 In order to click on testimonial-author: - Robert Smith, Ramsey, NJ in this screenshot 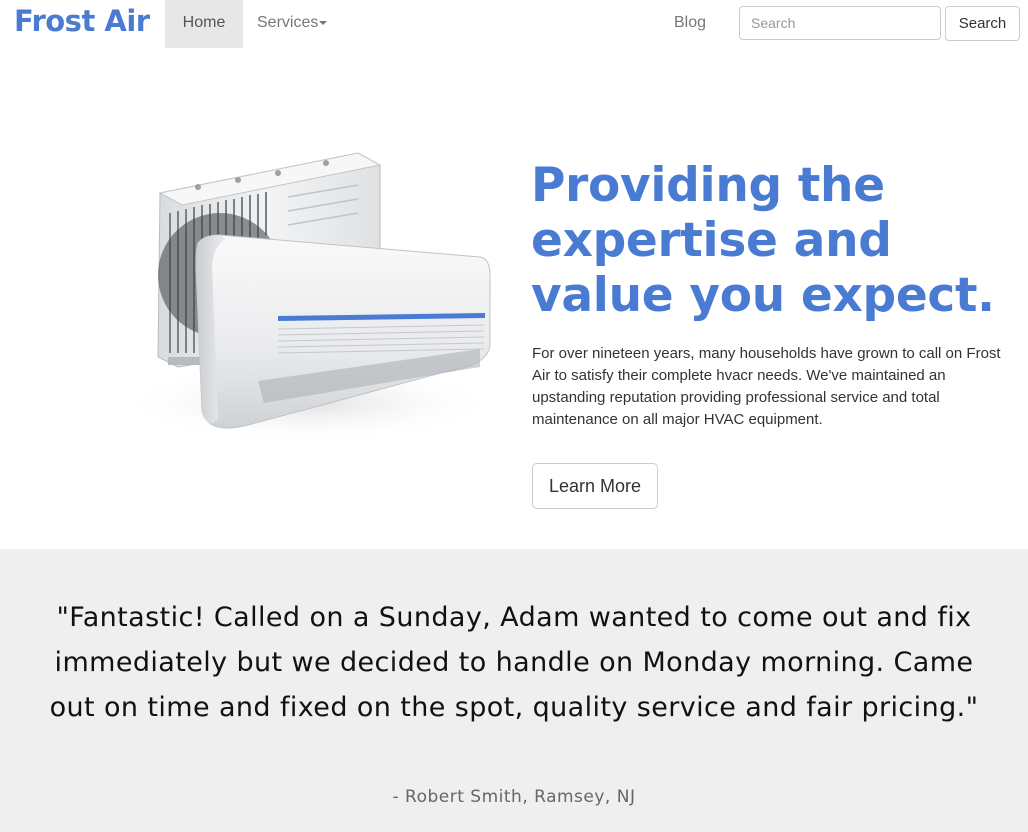, I will do `click(514, 797)`.